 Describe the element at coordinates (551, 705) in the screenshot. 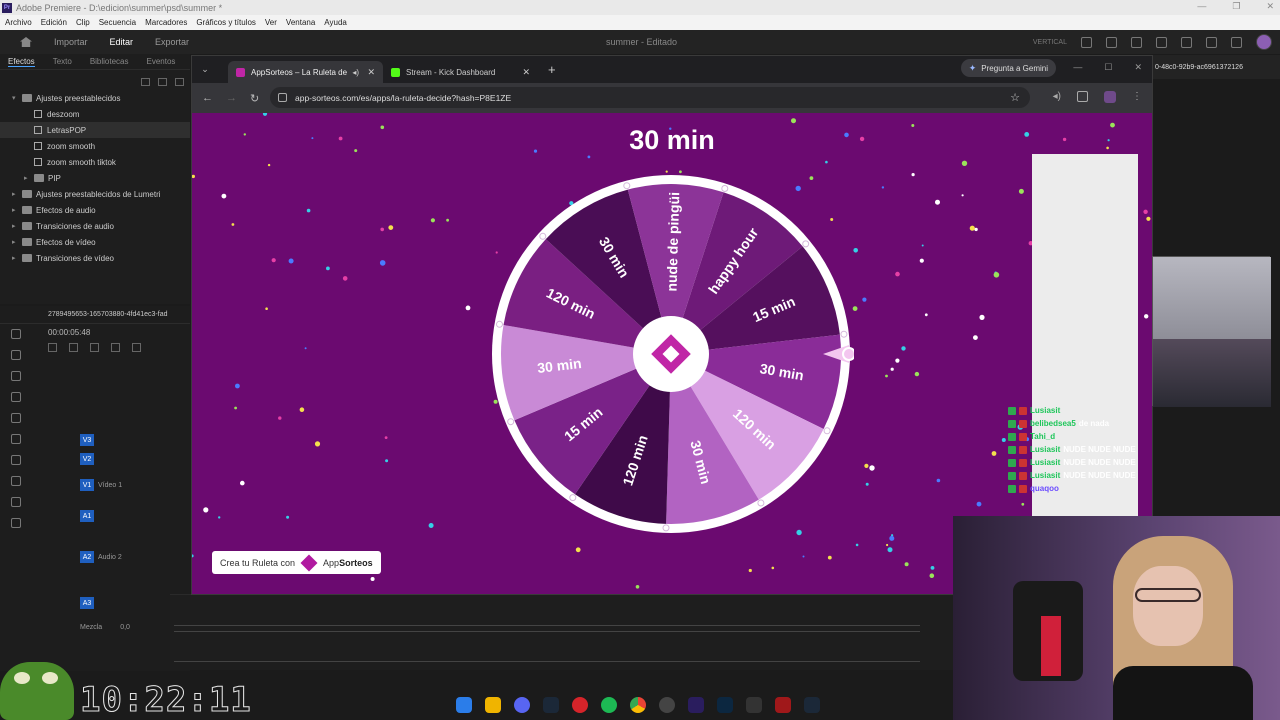

I see `steam-icon` at that location.